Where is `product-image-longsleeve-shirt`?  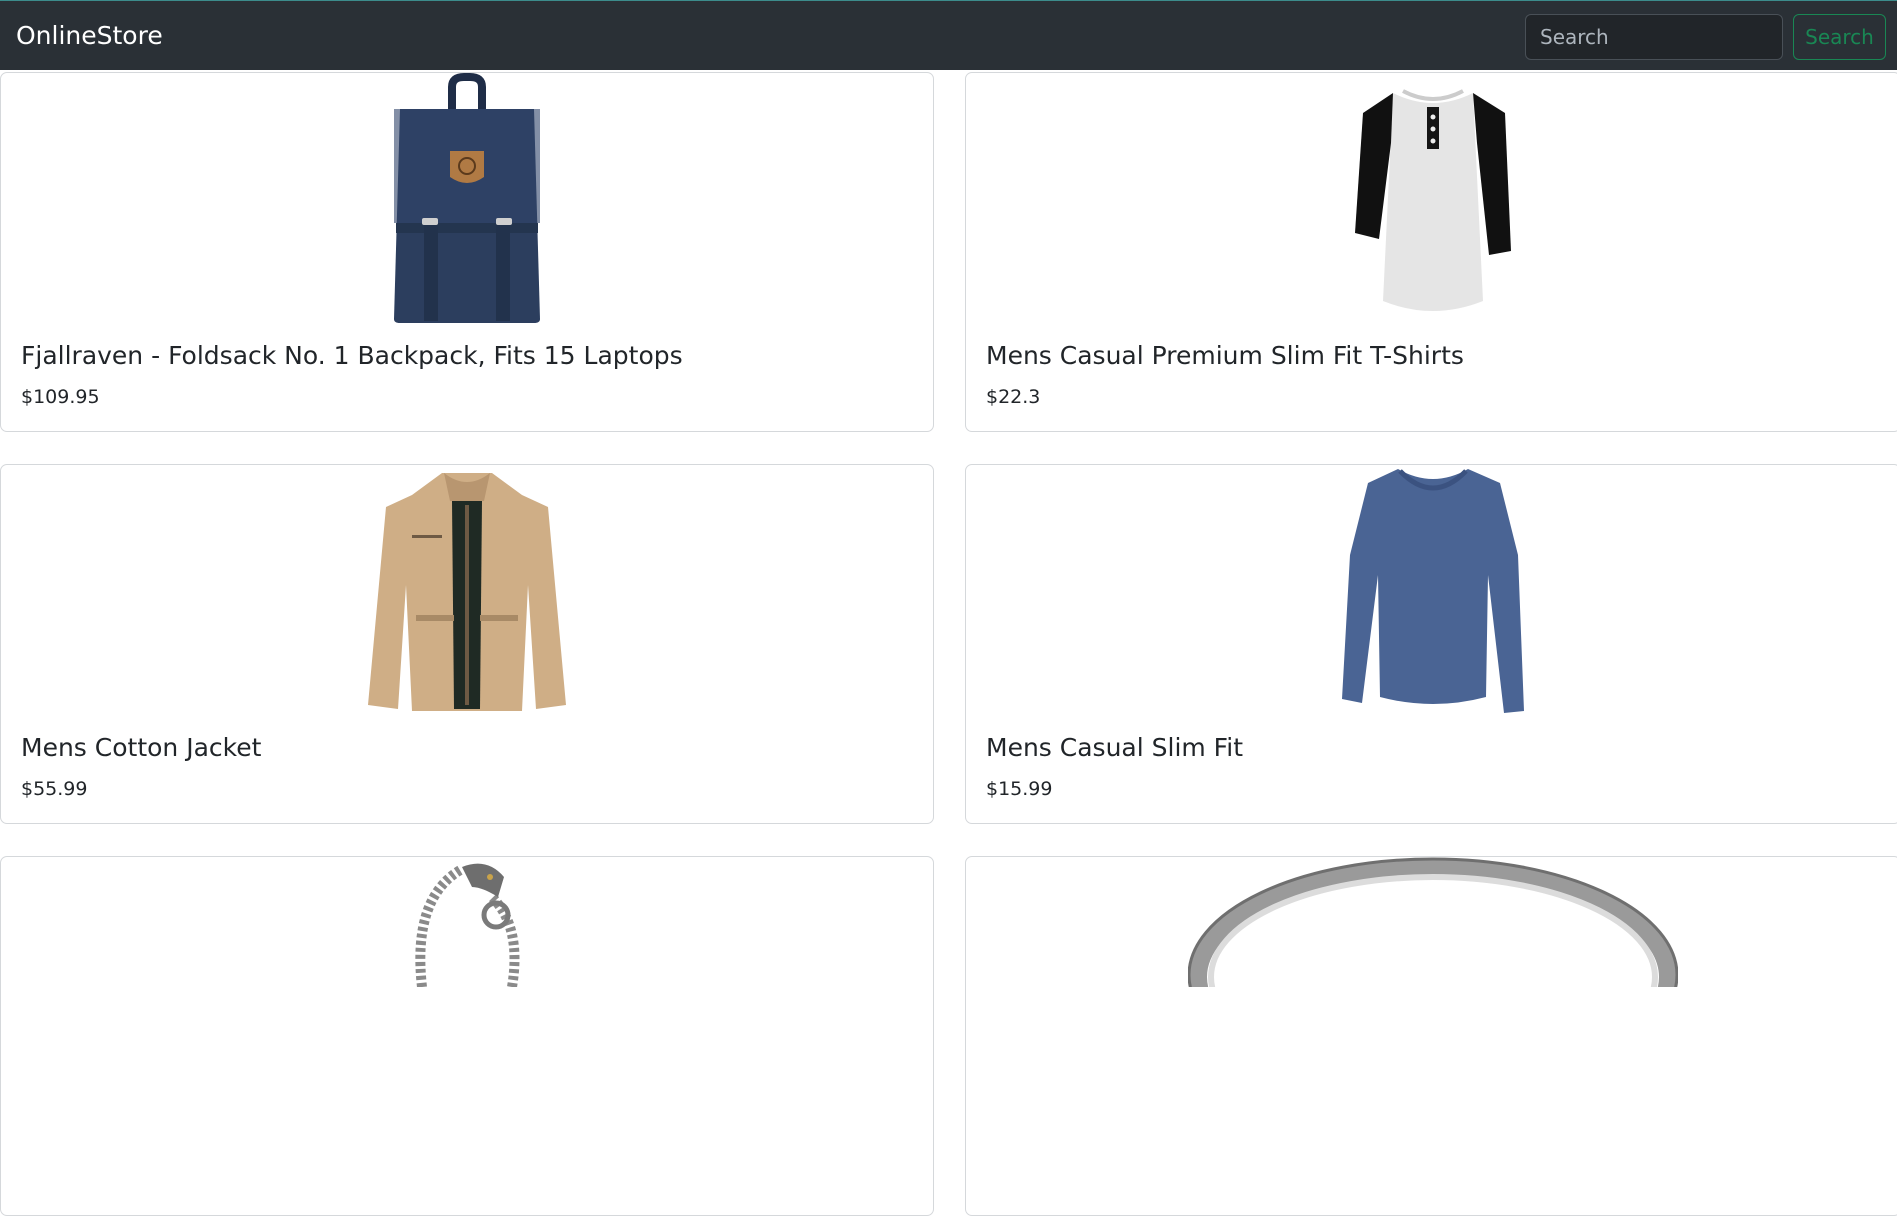
product-image-longsleeve-shirt is located at coordinates (1431, 591).